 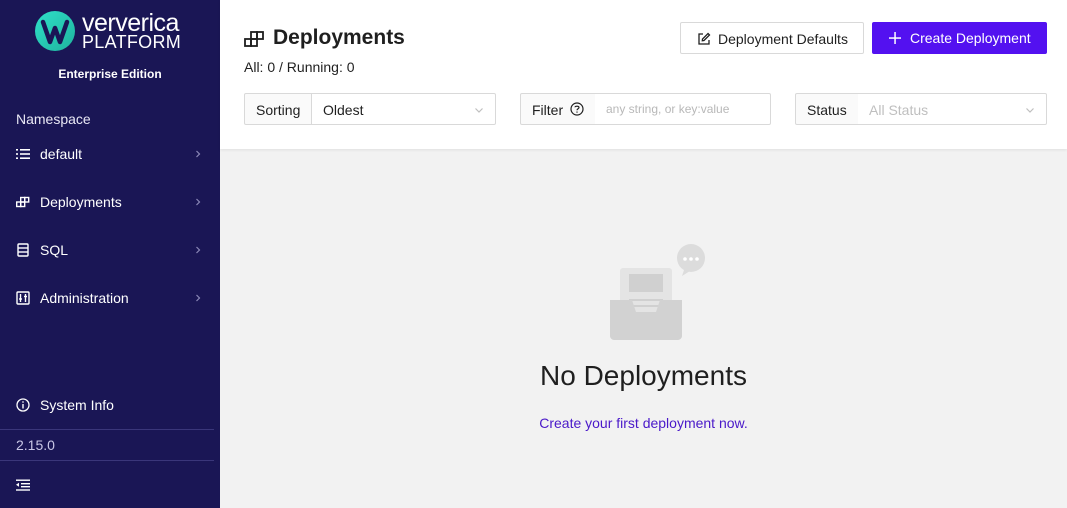 What do you see at coordinates (81, 202) in the screenshot?
I see `sidebar-item-label: Deployments` at bounding box center [81, 202].